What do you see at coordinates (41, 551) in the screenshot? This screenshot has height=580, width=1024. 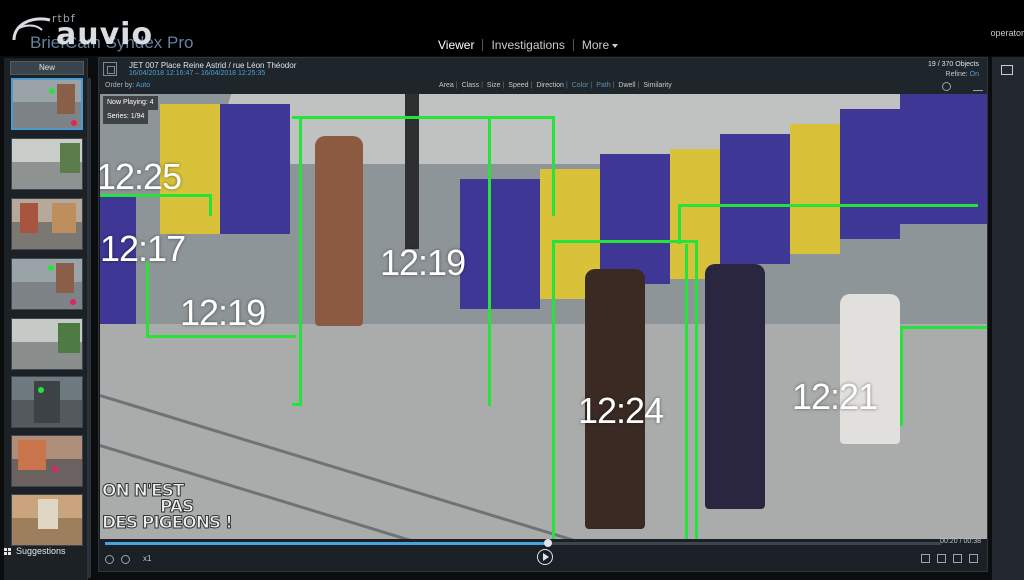 I see `suggestions-label: Suggestions` at bounding box center [41, 551].